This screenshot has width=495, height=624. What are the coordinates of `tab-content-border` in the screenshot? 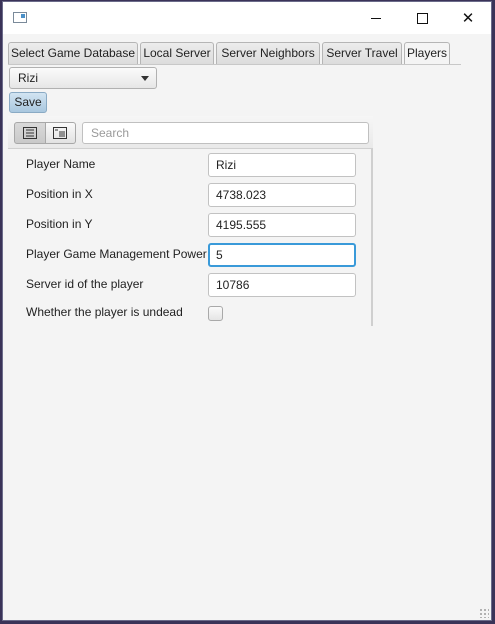 It's located at (234, 64).